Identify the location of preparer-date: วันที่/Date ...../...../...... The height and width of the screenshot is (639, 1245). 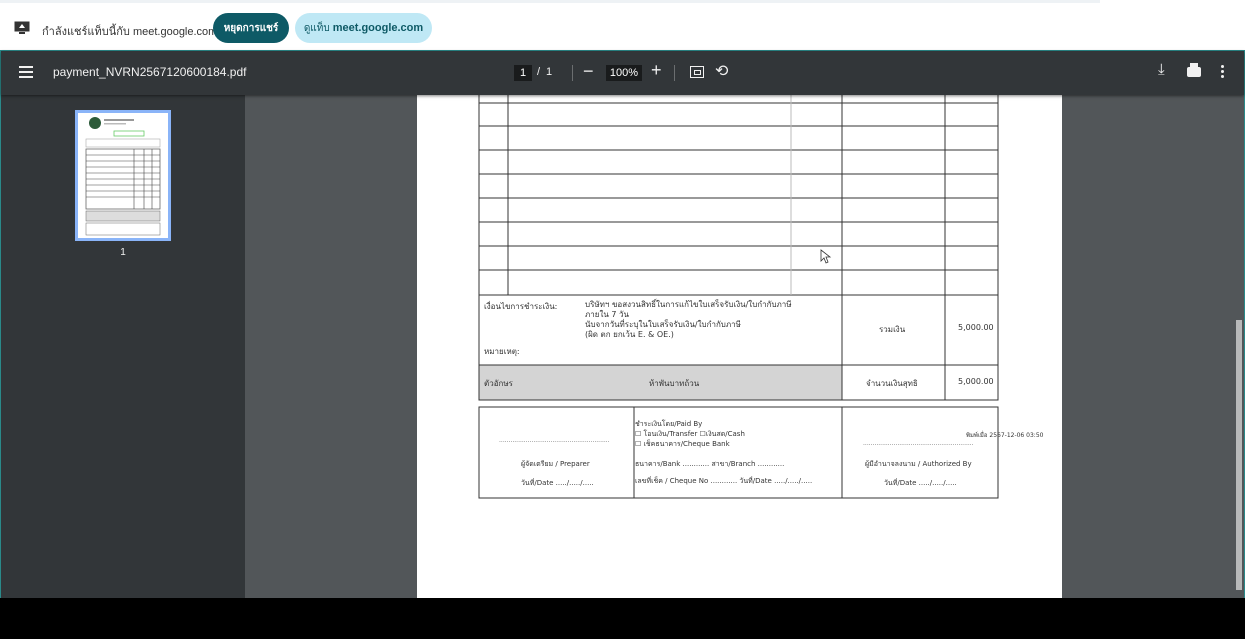
(557, 483).